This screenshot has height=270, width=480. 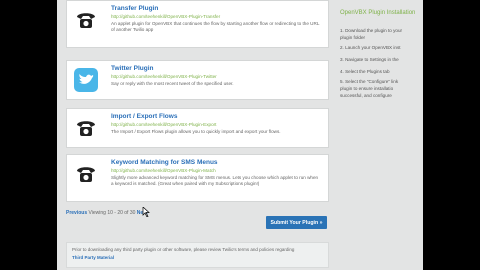 I want to click on step-item: 5. Select the "Configure" link, so click(x=369, y=81).